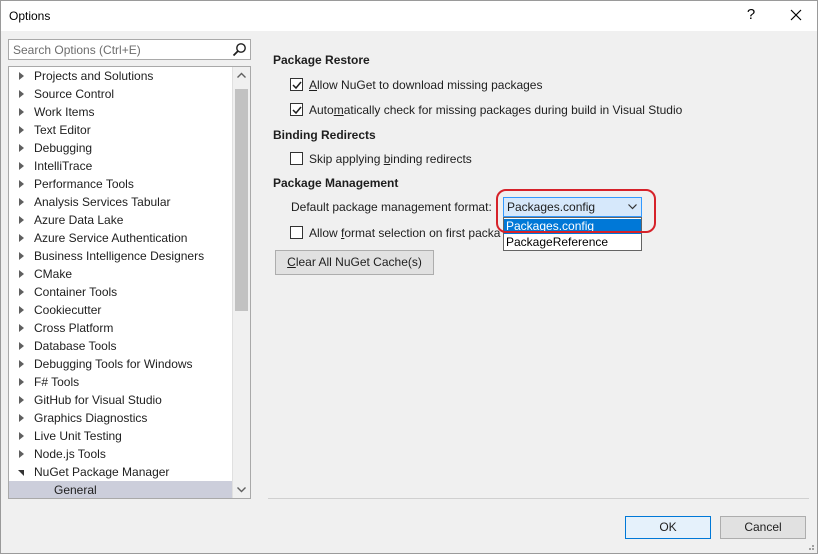  Describe the element at coordinates (102, 202) in the screenshot. I see `tree-item-label: Analysis Services Tabular` at that location.